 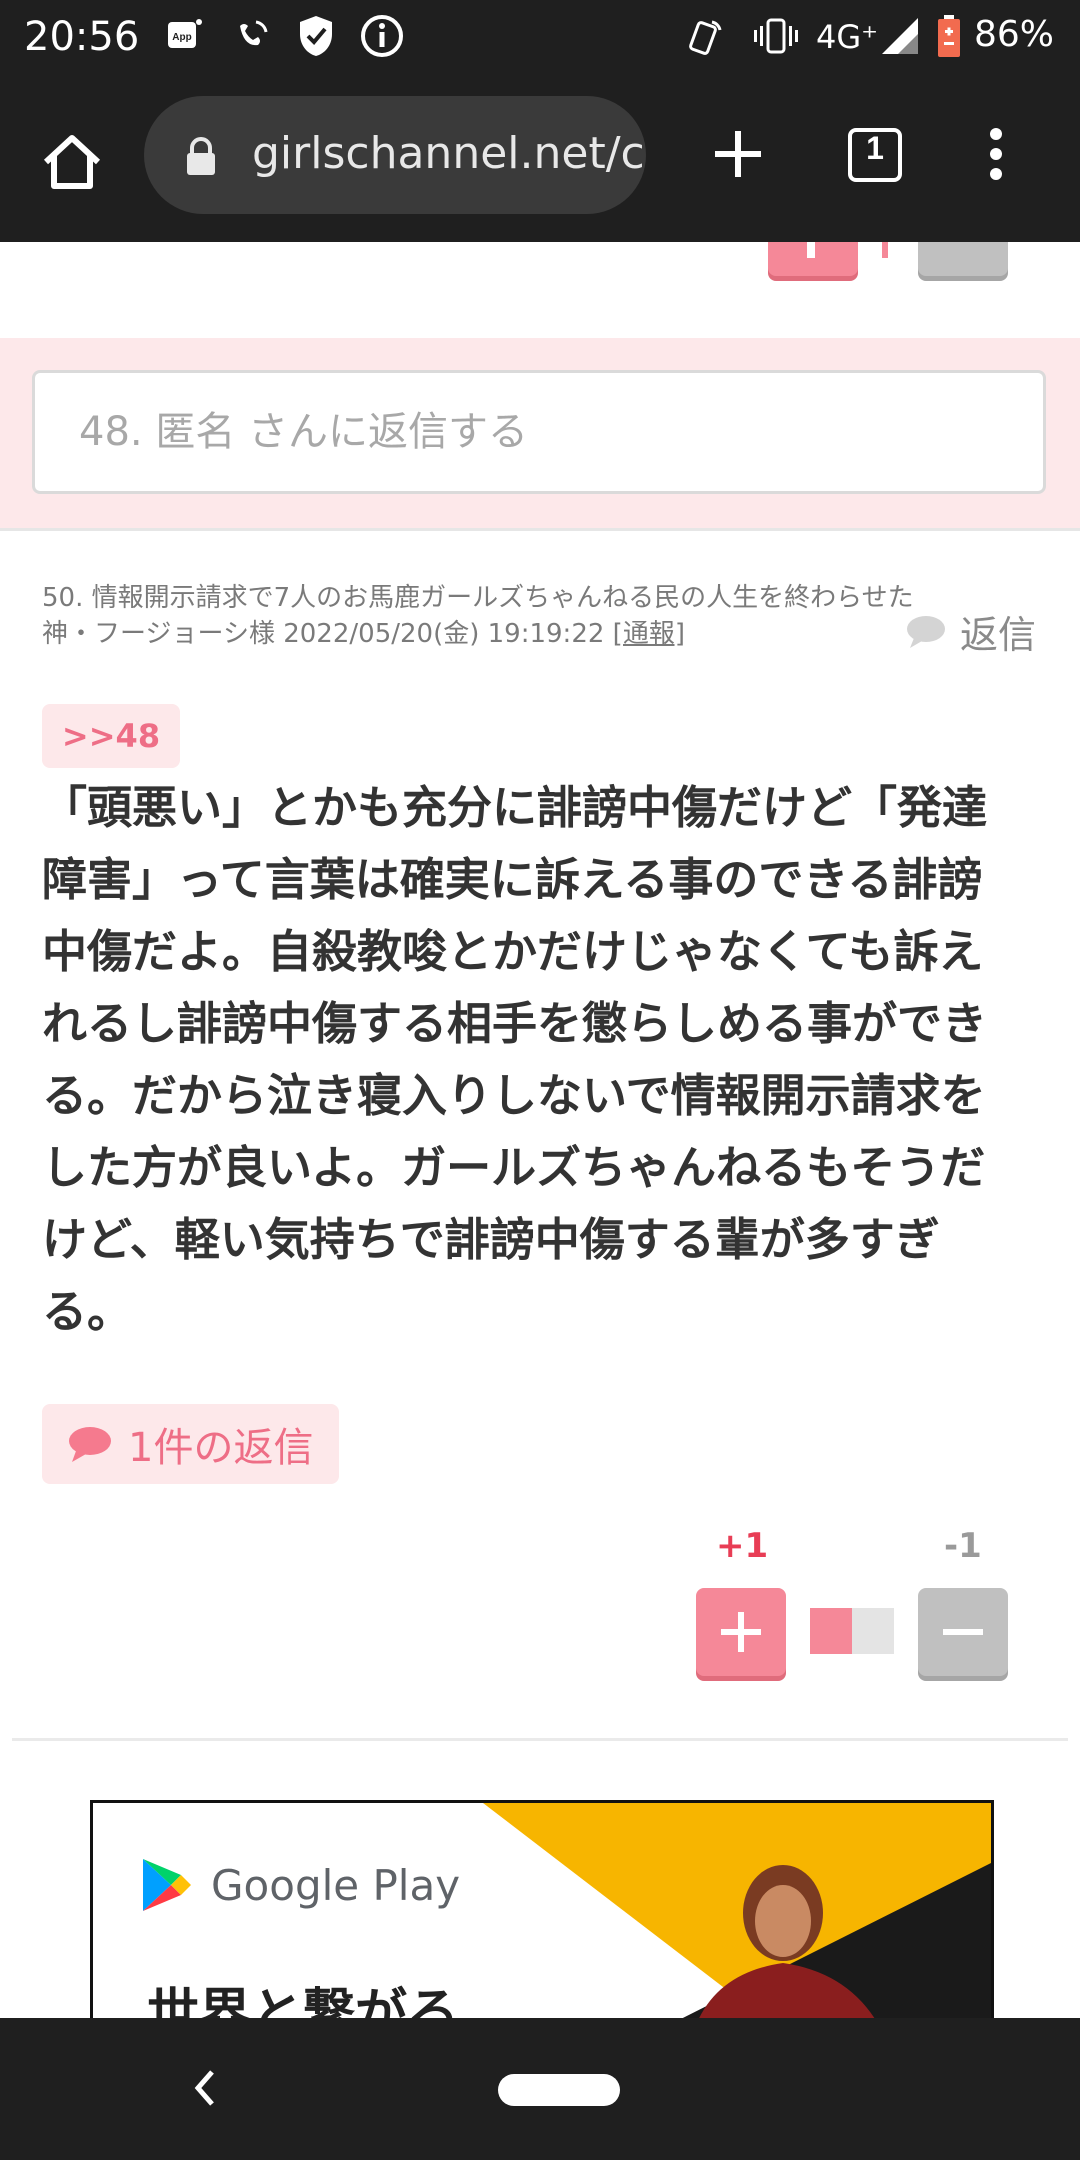 What do you see at coordinates (167, 1885) in the screenshot?
I see `play-store-icon` at bounding box center [167, 1885].